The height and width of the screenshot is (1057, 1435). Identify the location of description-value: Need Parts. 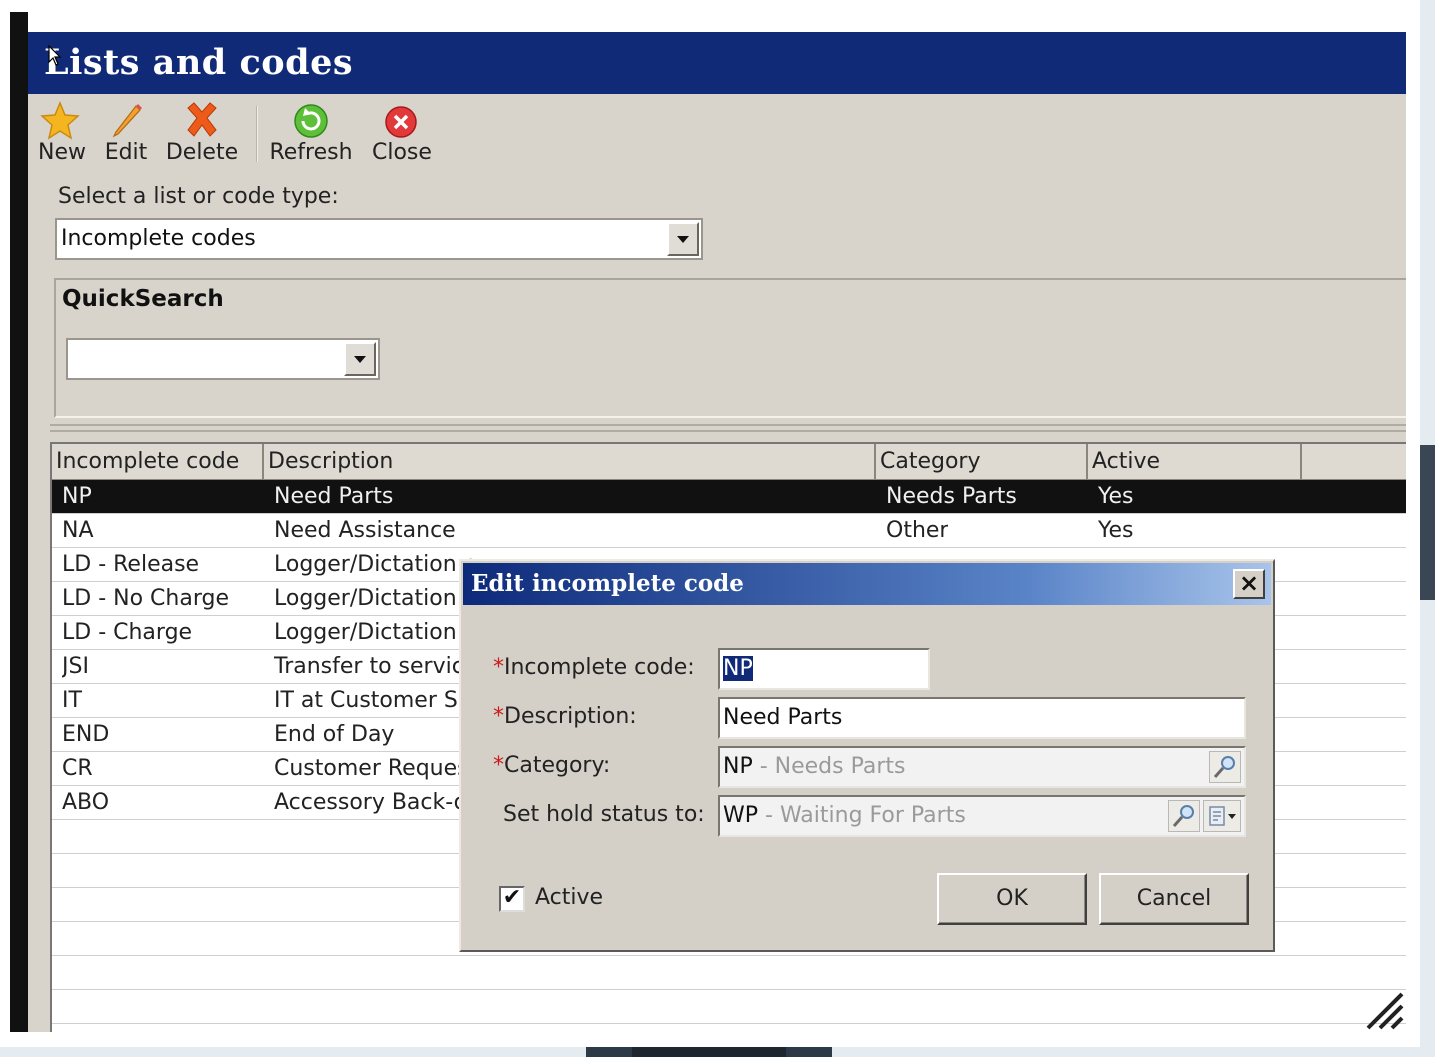
(783, 717).